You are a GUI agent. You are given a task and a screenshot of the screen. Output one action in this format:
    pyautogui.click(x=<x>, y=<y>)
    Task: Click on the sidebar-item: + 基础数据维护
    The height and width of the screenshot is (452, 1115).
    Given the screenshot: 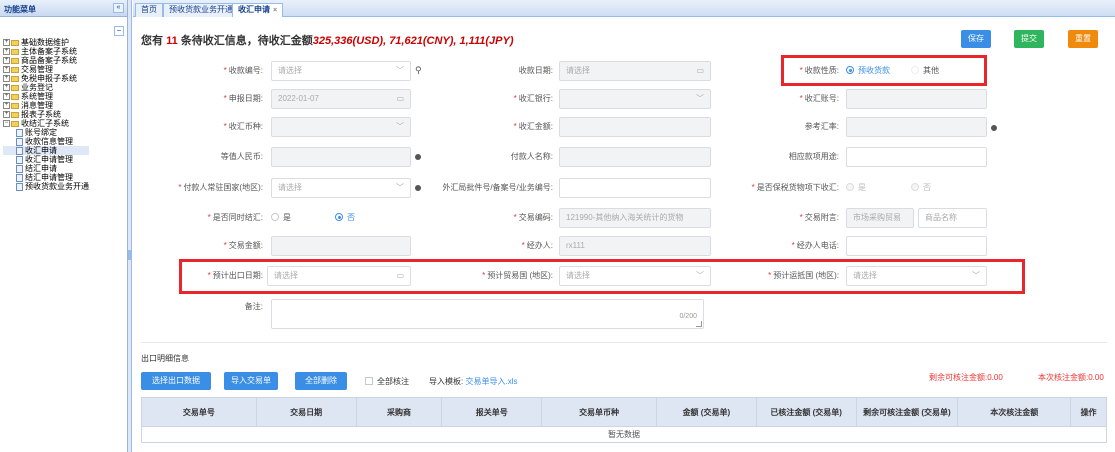 What is the action you would take?
    pyautogui.click(x=46, y=42)
    